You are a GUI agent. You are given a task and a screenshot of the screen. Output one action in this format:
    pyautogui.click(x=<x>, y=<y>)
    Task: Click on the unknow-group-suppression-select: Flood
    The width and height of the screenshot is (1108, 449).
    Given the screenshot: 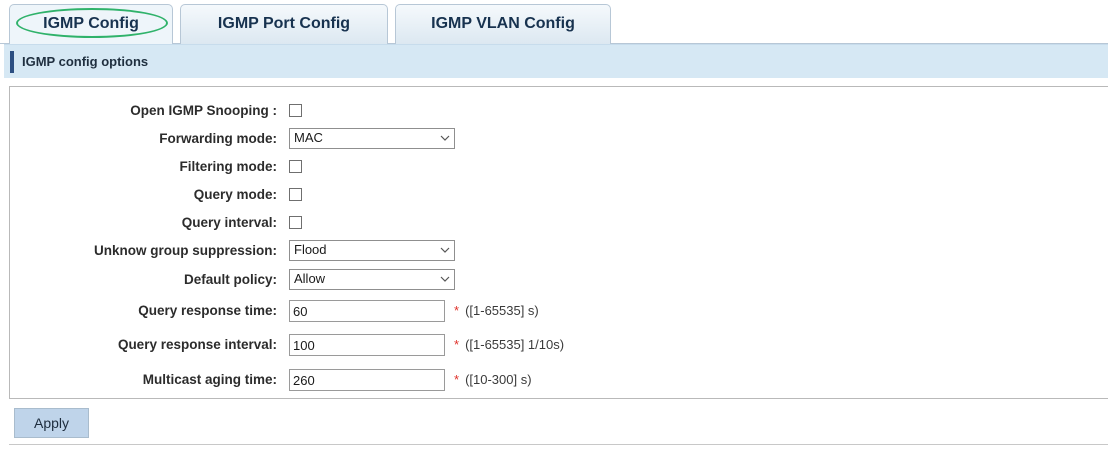 What is the action you would take?
    pyautogui.click(x=372, y=250)
    